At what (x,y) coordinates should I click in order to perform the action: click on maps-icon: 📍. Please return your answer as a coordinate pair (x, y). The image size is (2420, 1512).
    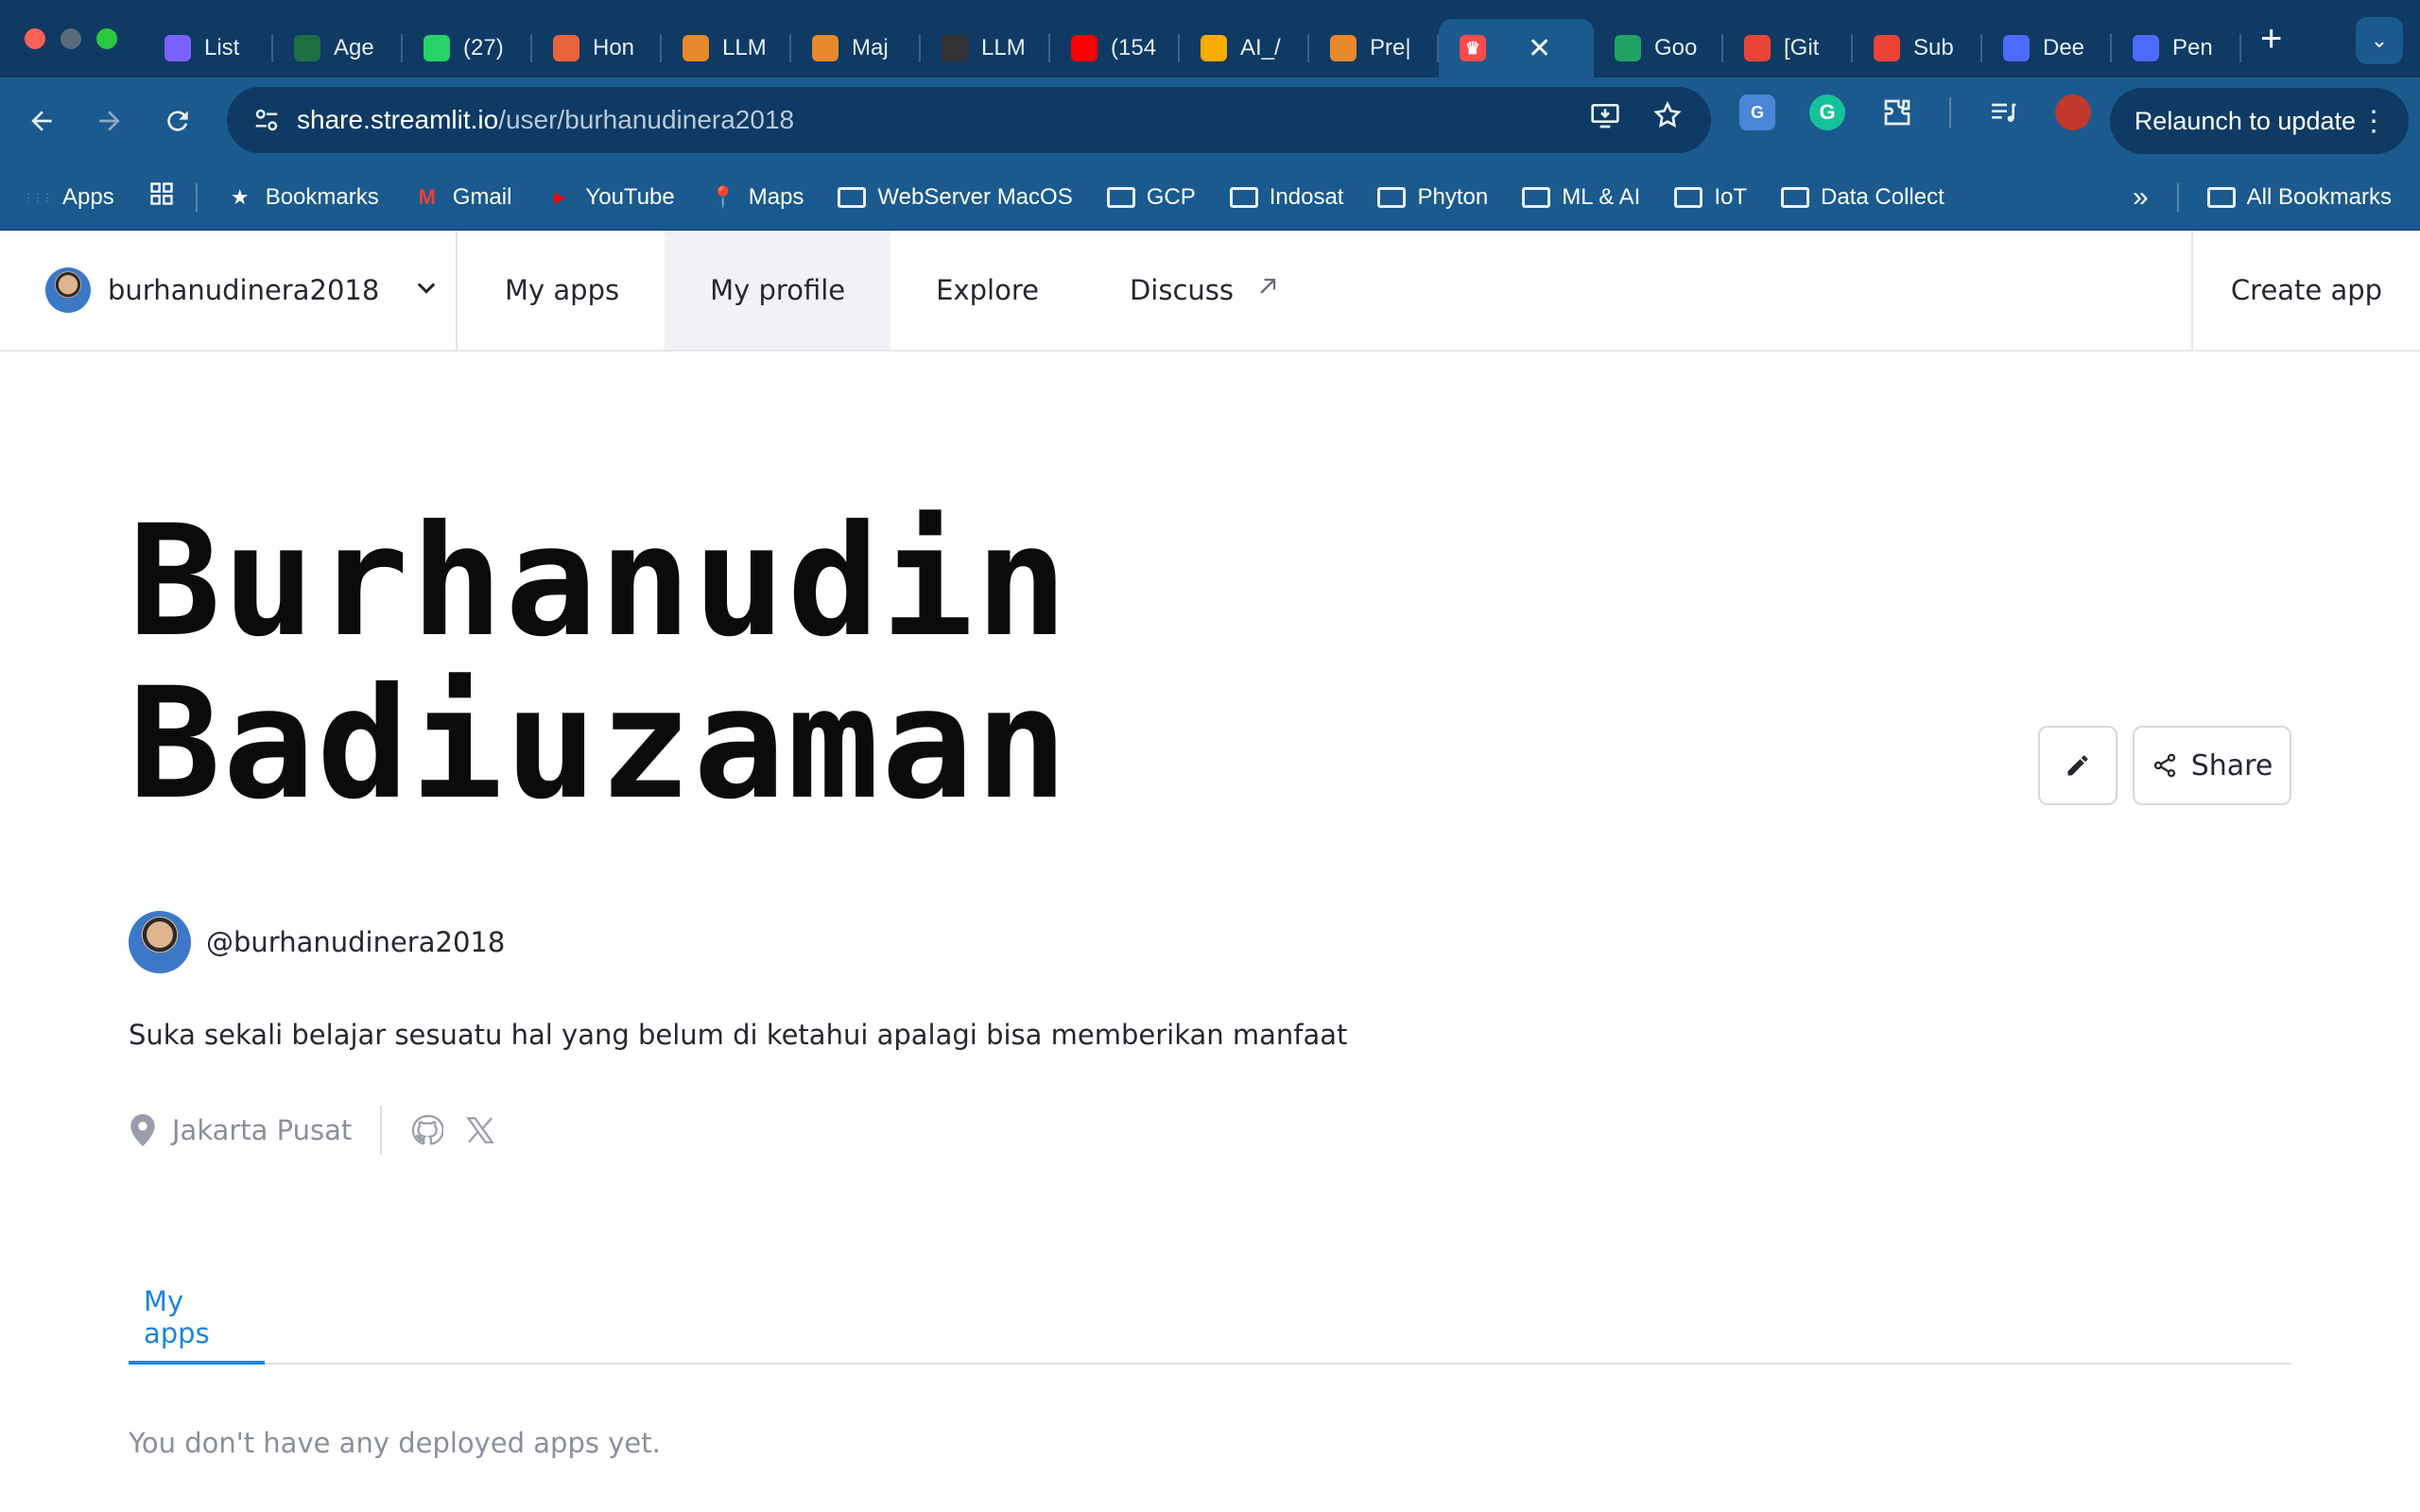
    Looking at the image, I should click on (723, 196).